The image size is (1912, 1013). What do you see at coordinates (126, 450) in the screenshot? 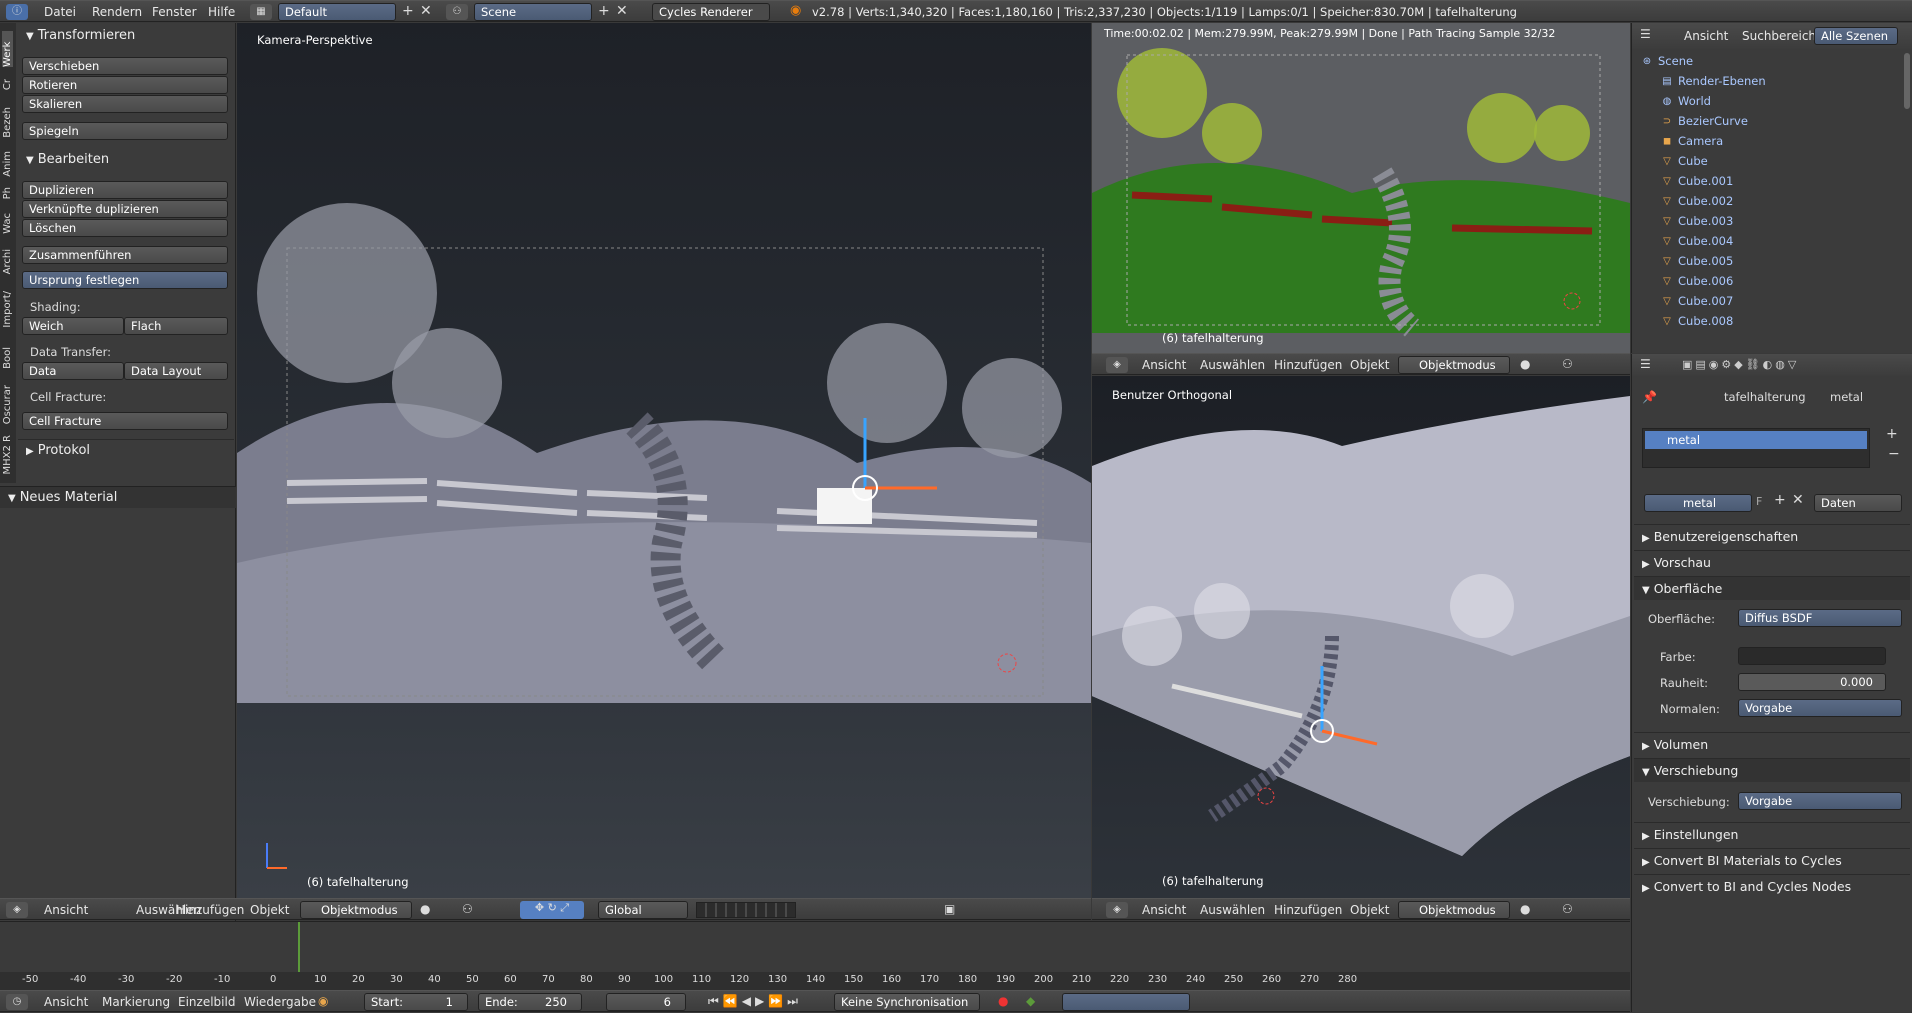
I see `panel-protokoll-header: ▶ Protokol` at bounding box center [126, 450].